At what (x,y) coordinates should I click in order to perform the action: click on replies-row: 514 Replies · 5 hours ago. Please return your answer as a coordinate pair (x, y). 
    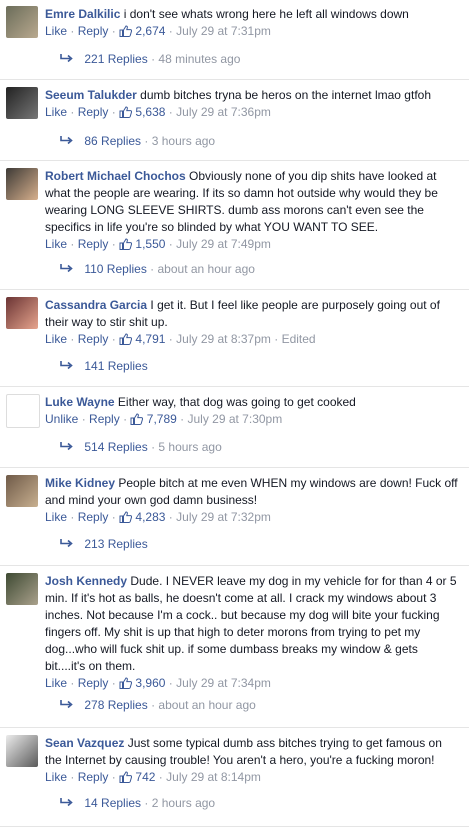
    Looking at the image, I should click on (141, 447).